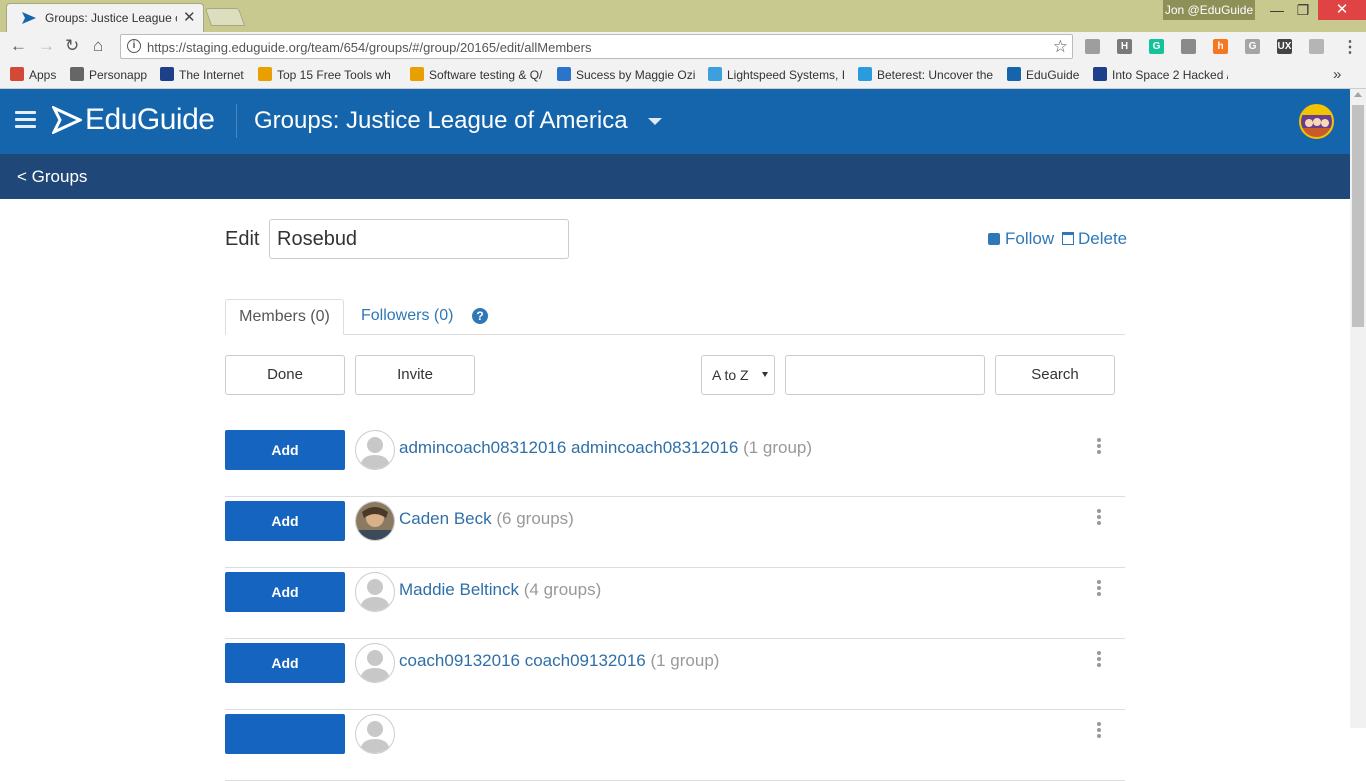  Describe the element at coordinates (1068, 238) in the screenshot. I see `trash-icon` at that location.